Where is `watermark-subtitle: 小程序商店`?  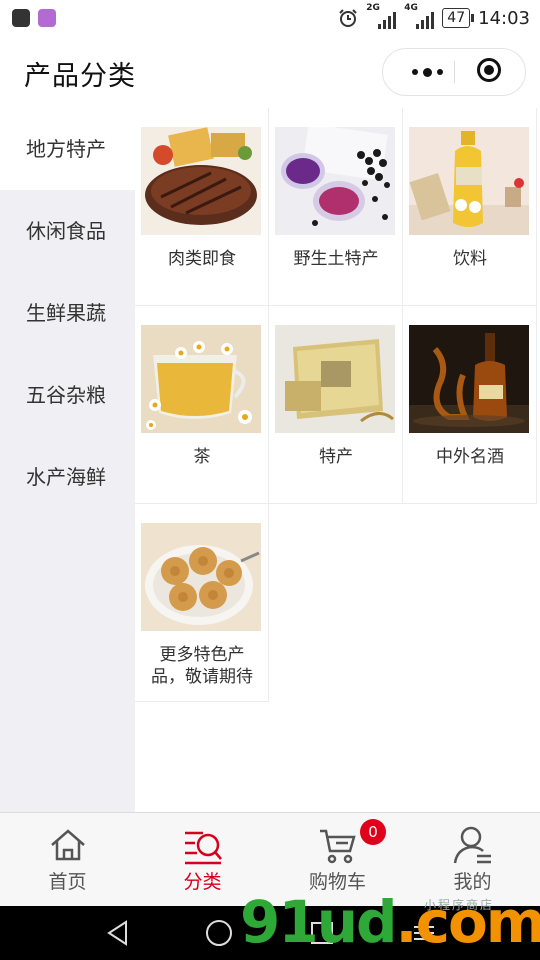 watermark-subtitle: 小程序商店 is located at coordinates (459, 905).